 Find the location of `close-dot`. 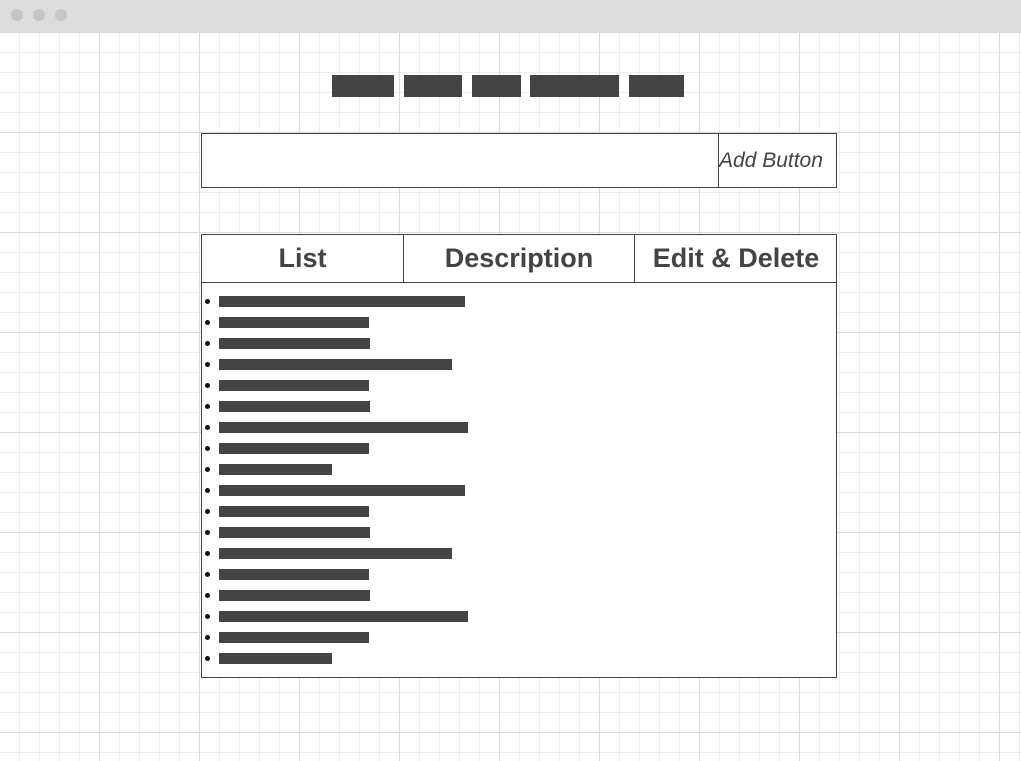

close-dot is located at coordinates (17, 15).